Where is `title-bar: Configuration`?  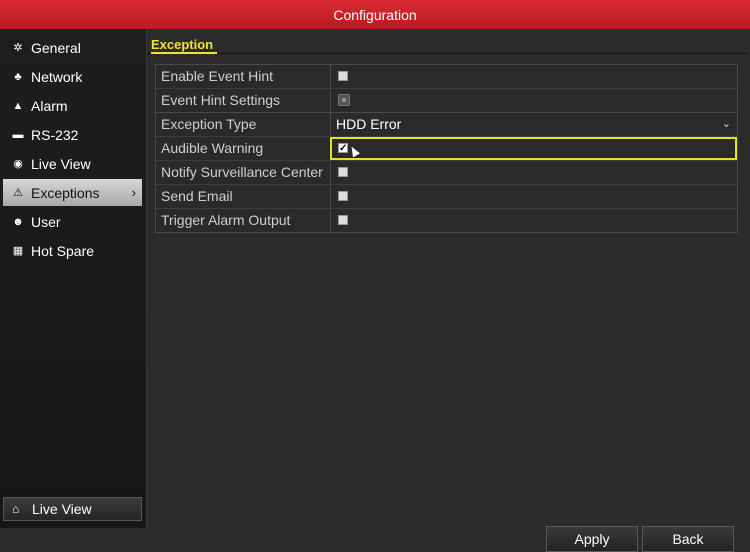 title-bar: Configuration is located at coordinates (375, 14).